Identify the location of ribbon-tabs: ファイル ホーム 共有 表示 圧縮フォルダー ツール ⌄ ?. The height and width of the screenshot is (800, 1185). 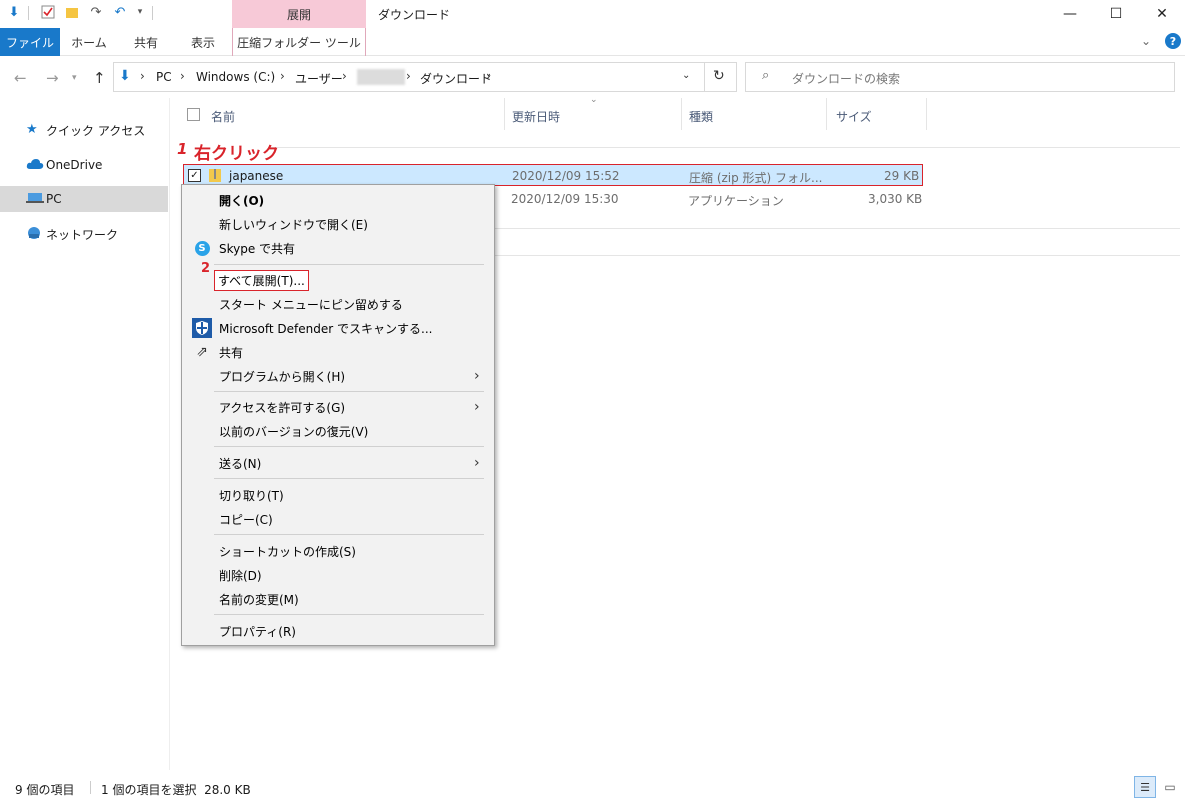
(592, 42).